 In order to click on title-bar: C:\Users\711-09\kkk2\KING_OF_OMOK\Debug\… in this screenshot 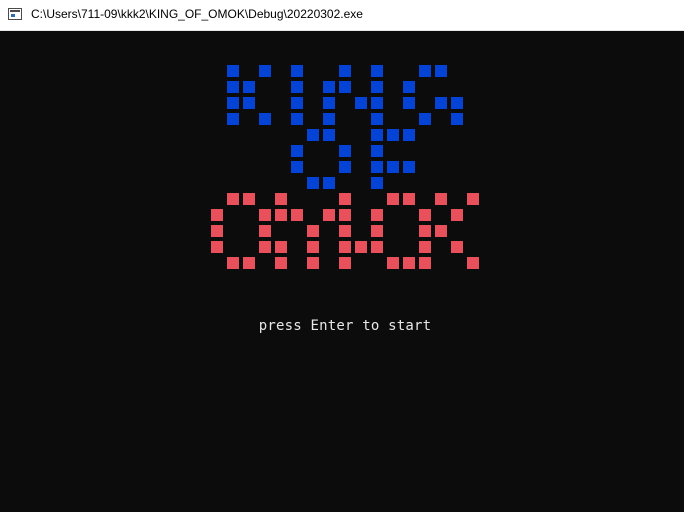, I will do `click(342, 15)`.